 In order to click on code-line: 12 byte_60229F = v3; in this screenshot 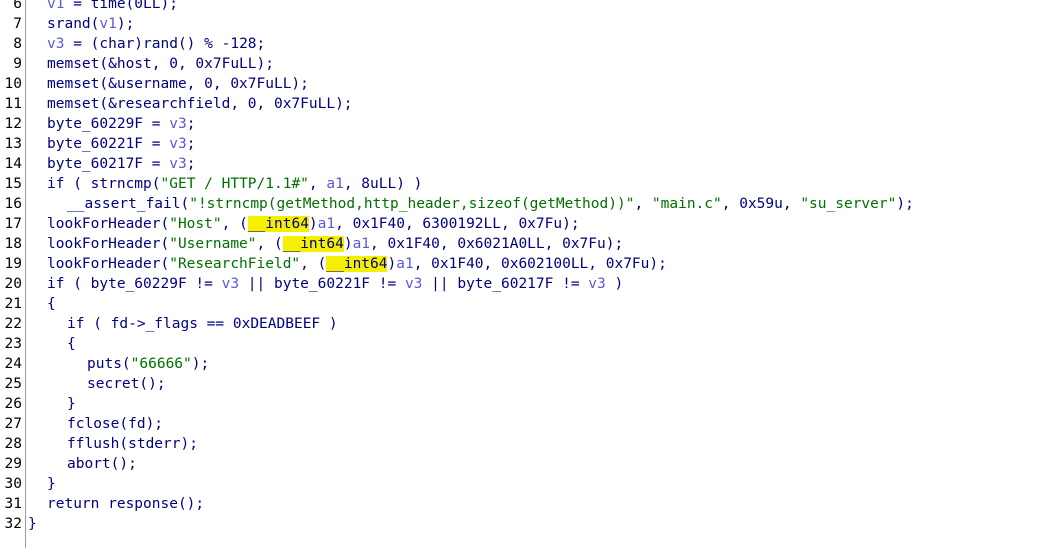, I will do `click(530, 124)`.